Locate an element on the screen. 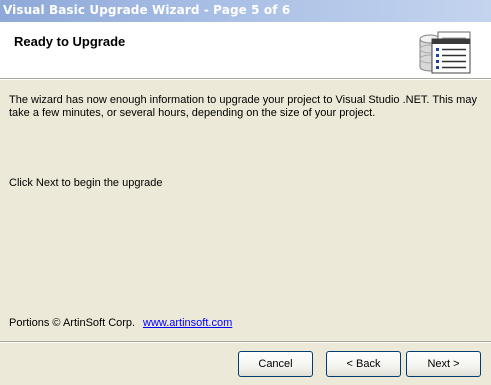 The width and height of the screenshot is (491, 385). footer-divider-highlight is located at coordinates (245, 342).